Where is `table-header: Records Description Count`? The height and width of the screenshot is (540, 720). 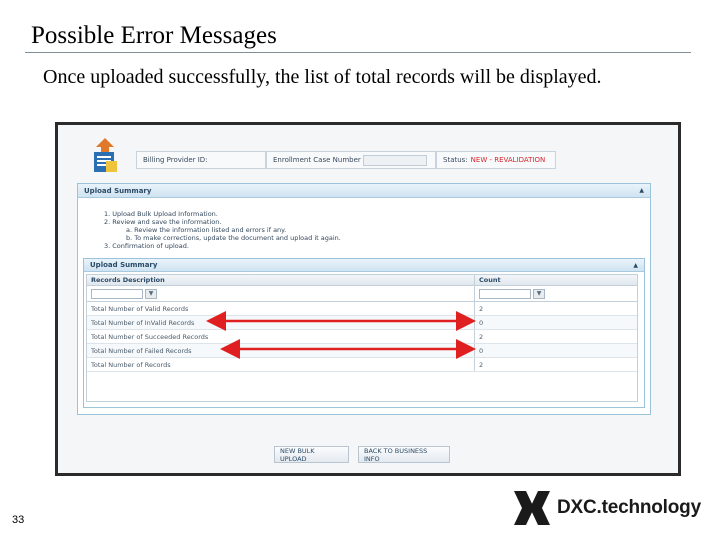 table-header: Records Description Count is located at coordinates (362, 280).